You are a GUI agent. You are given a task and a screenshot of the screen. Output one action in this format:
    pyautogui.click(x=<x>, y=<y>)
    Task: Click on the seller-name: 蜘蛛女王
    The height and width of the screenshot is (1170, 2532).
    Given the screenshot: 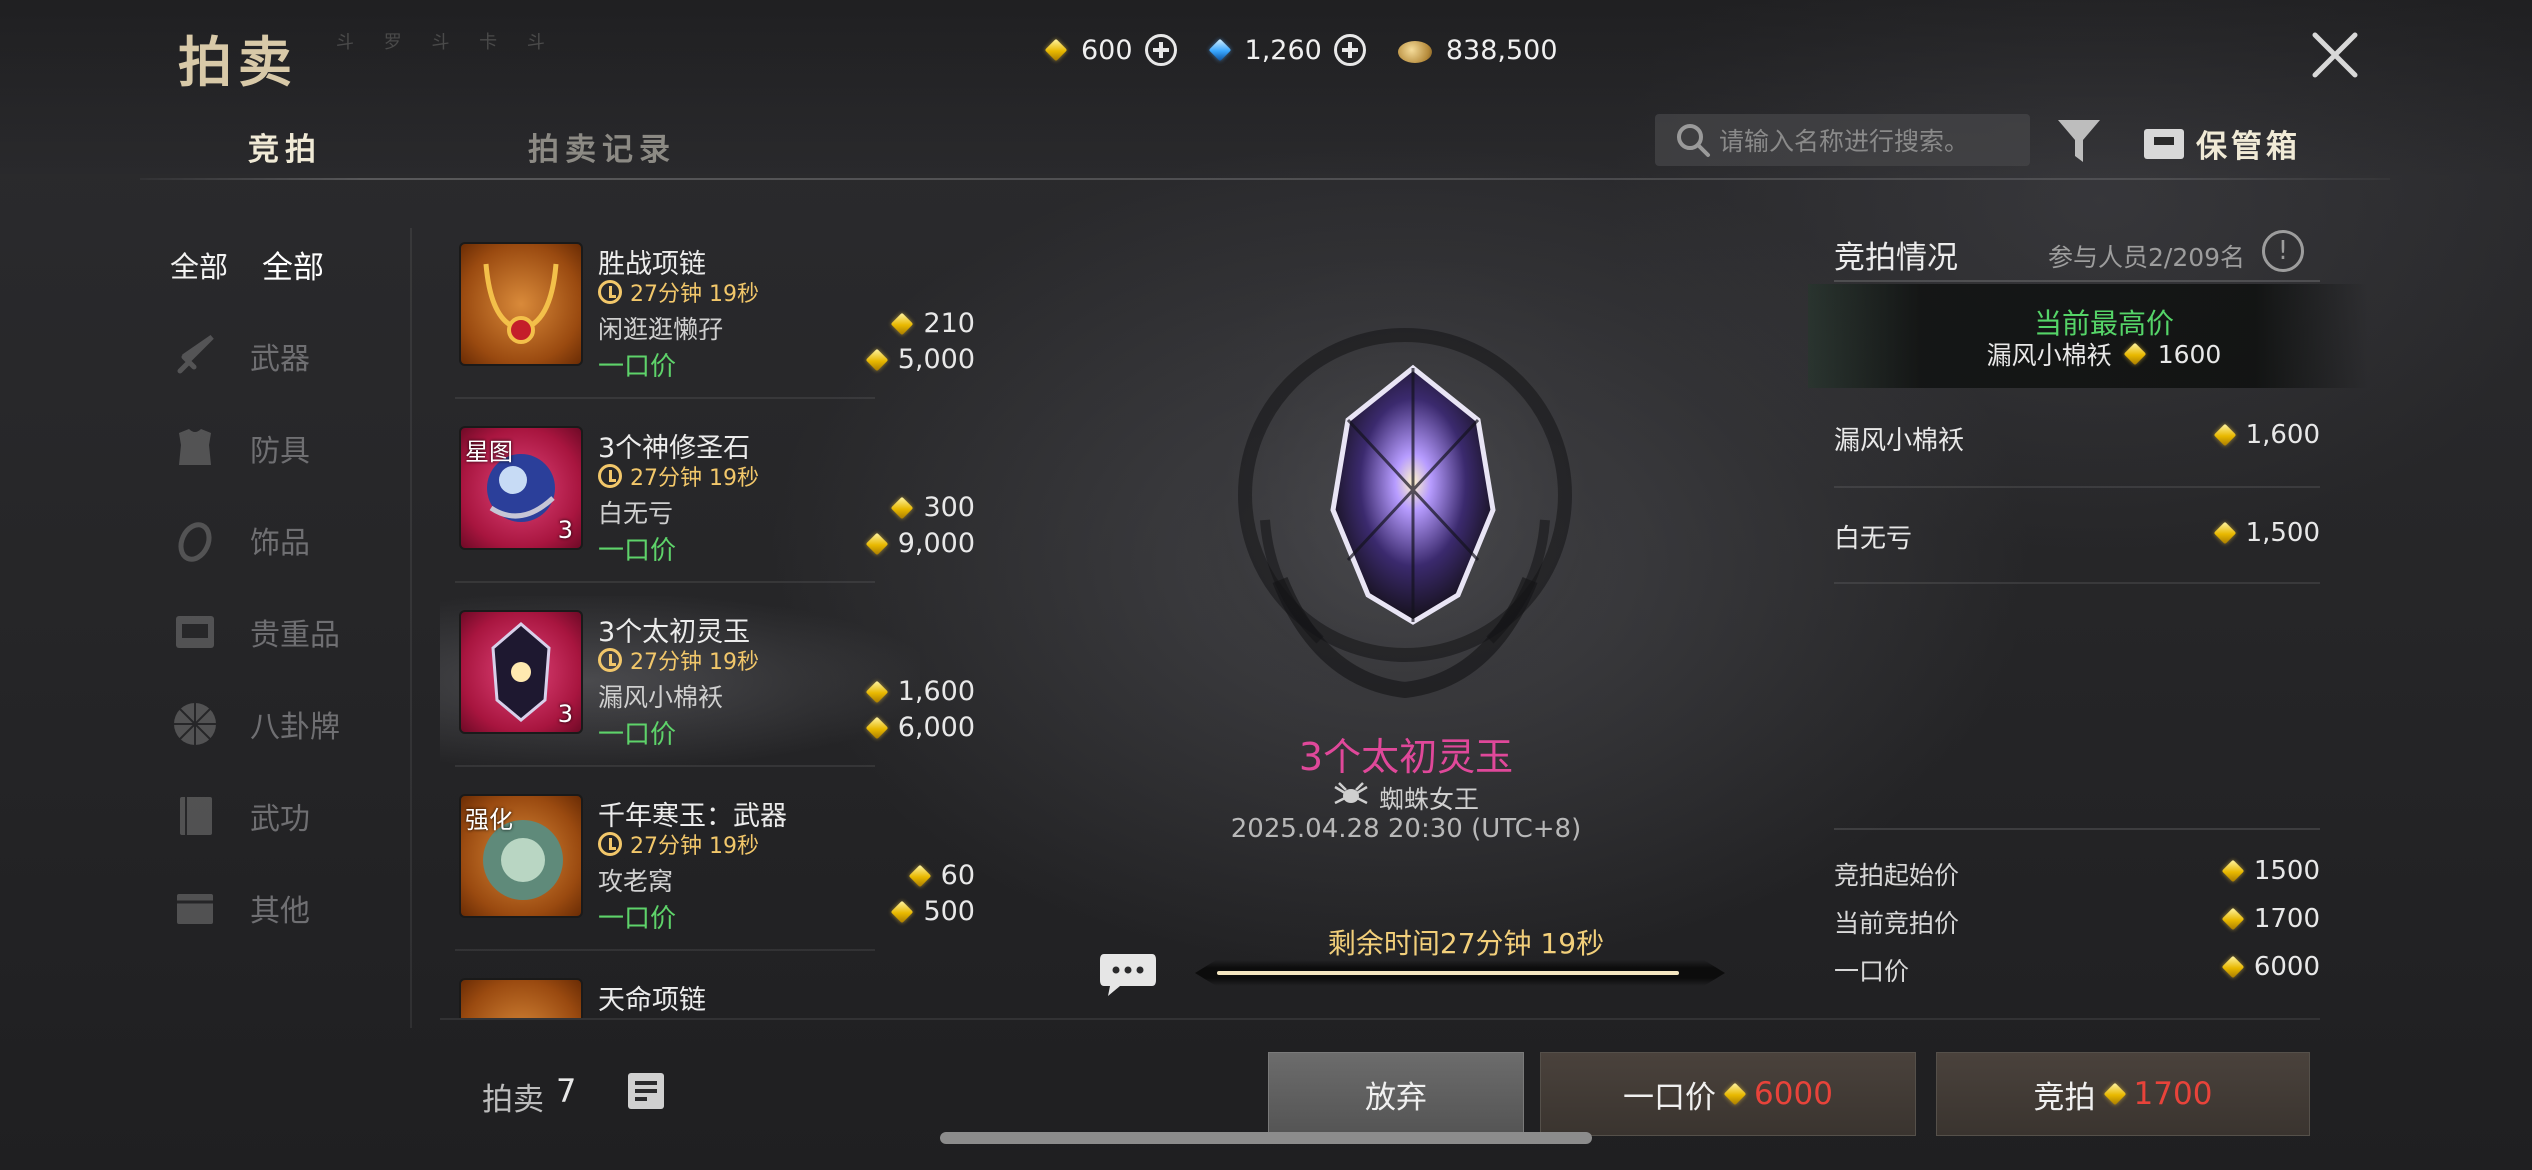 What is the action you would take?
    pyautogui.click(x=1428, y=799)
    